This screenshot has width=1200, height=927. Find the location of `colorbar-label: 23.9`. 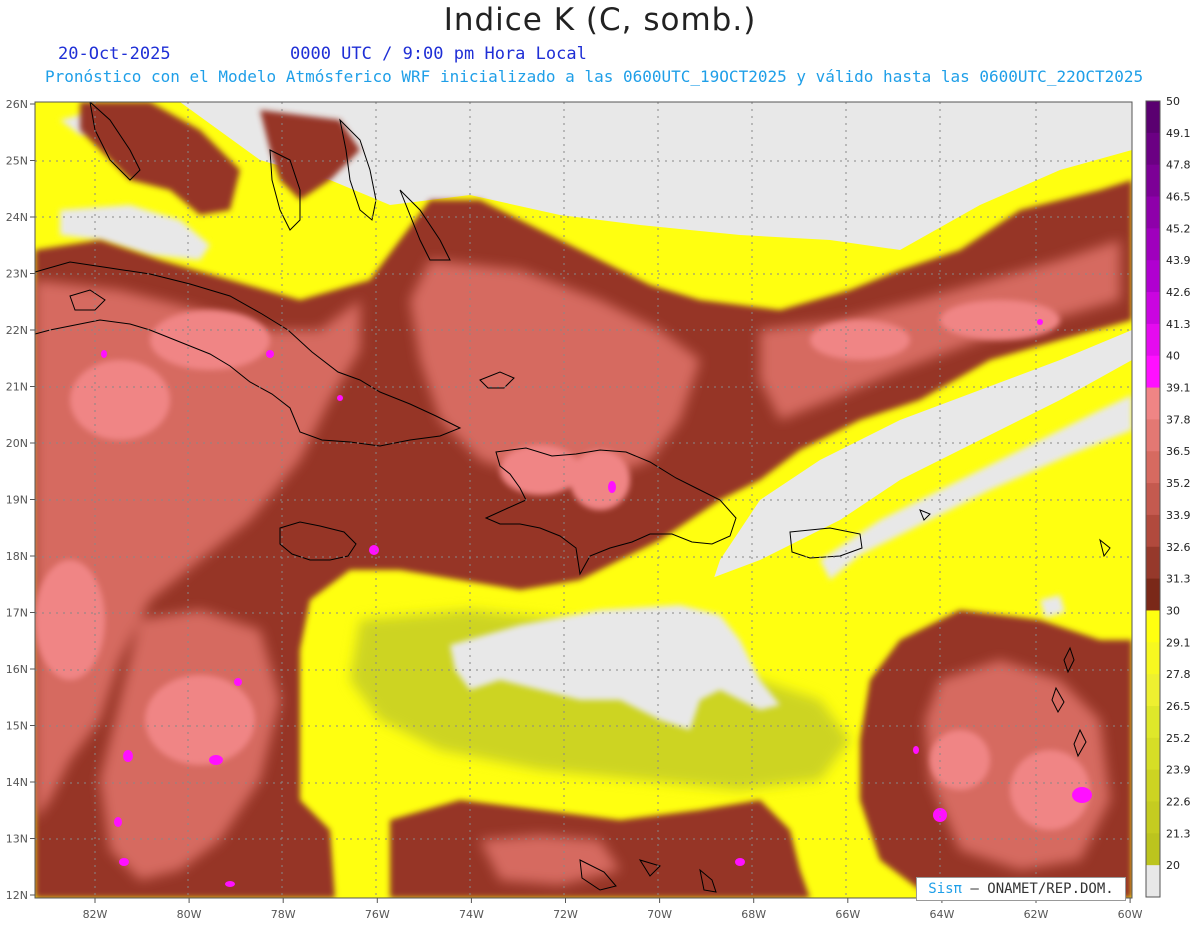

colorbar-label: 23.9 is located at coordinates (1178, 770).